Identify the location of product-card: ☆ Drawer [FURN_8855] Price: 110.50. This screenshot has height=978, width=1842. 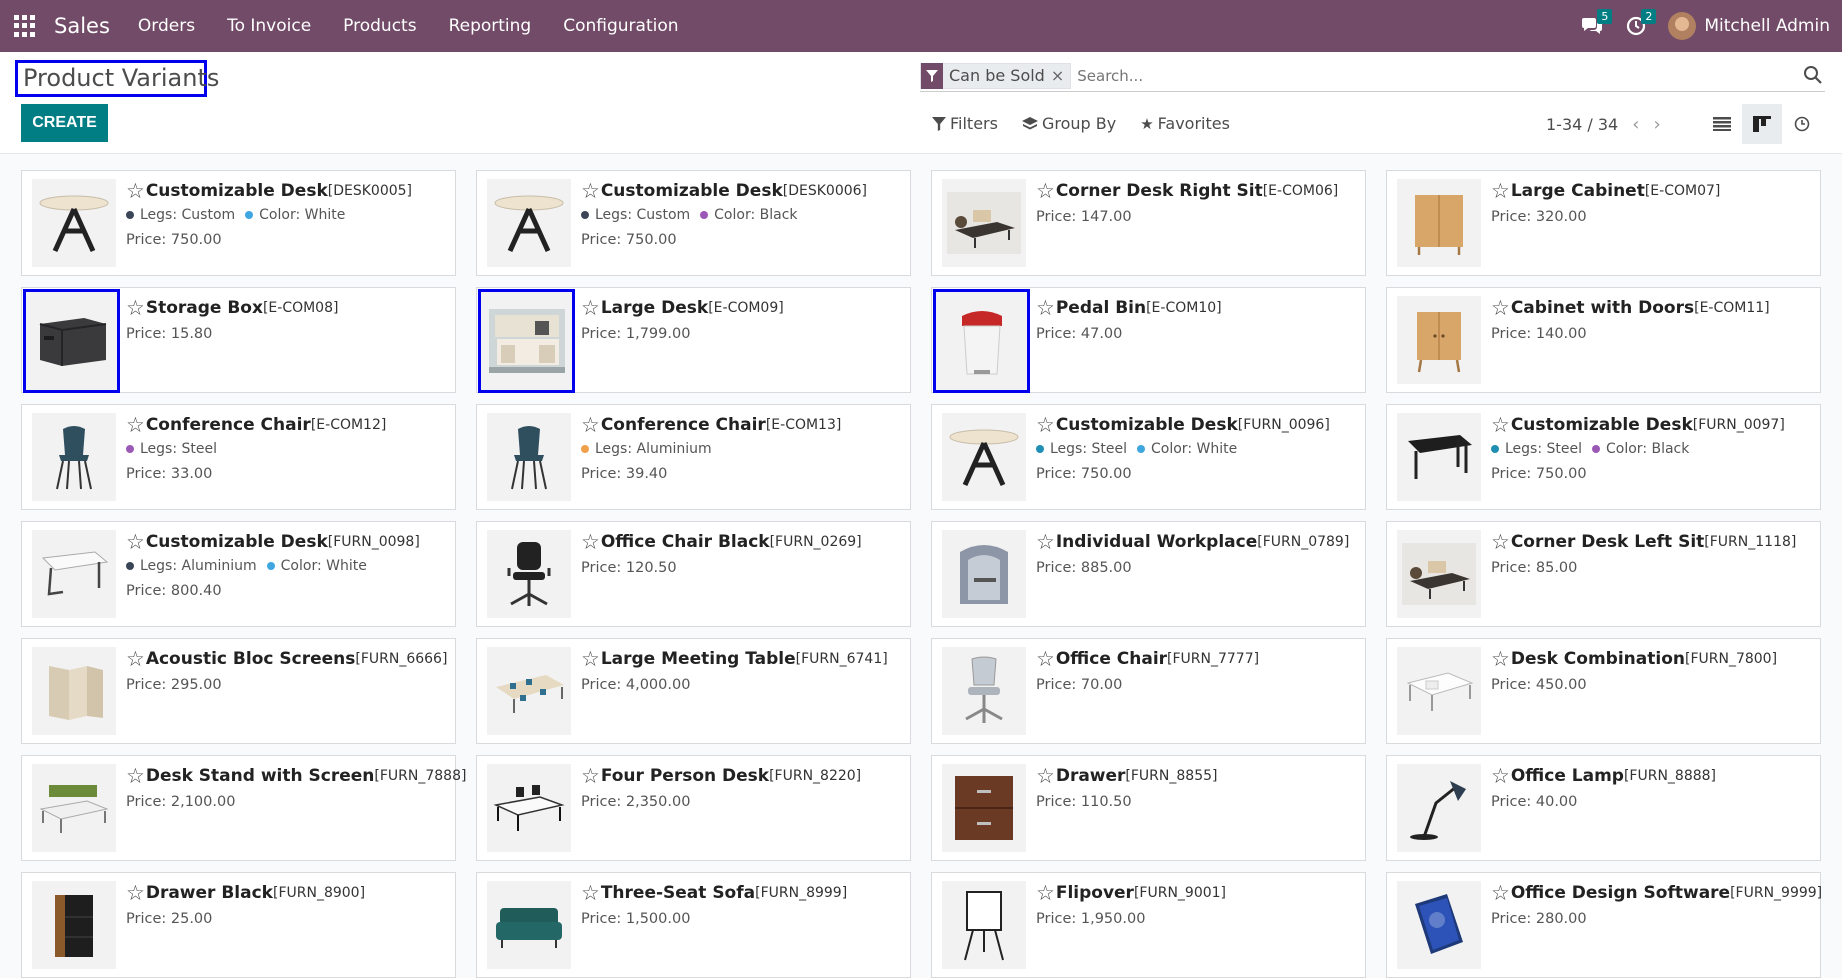
(1148, 808).